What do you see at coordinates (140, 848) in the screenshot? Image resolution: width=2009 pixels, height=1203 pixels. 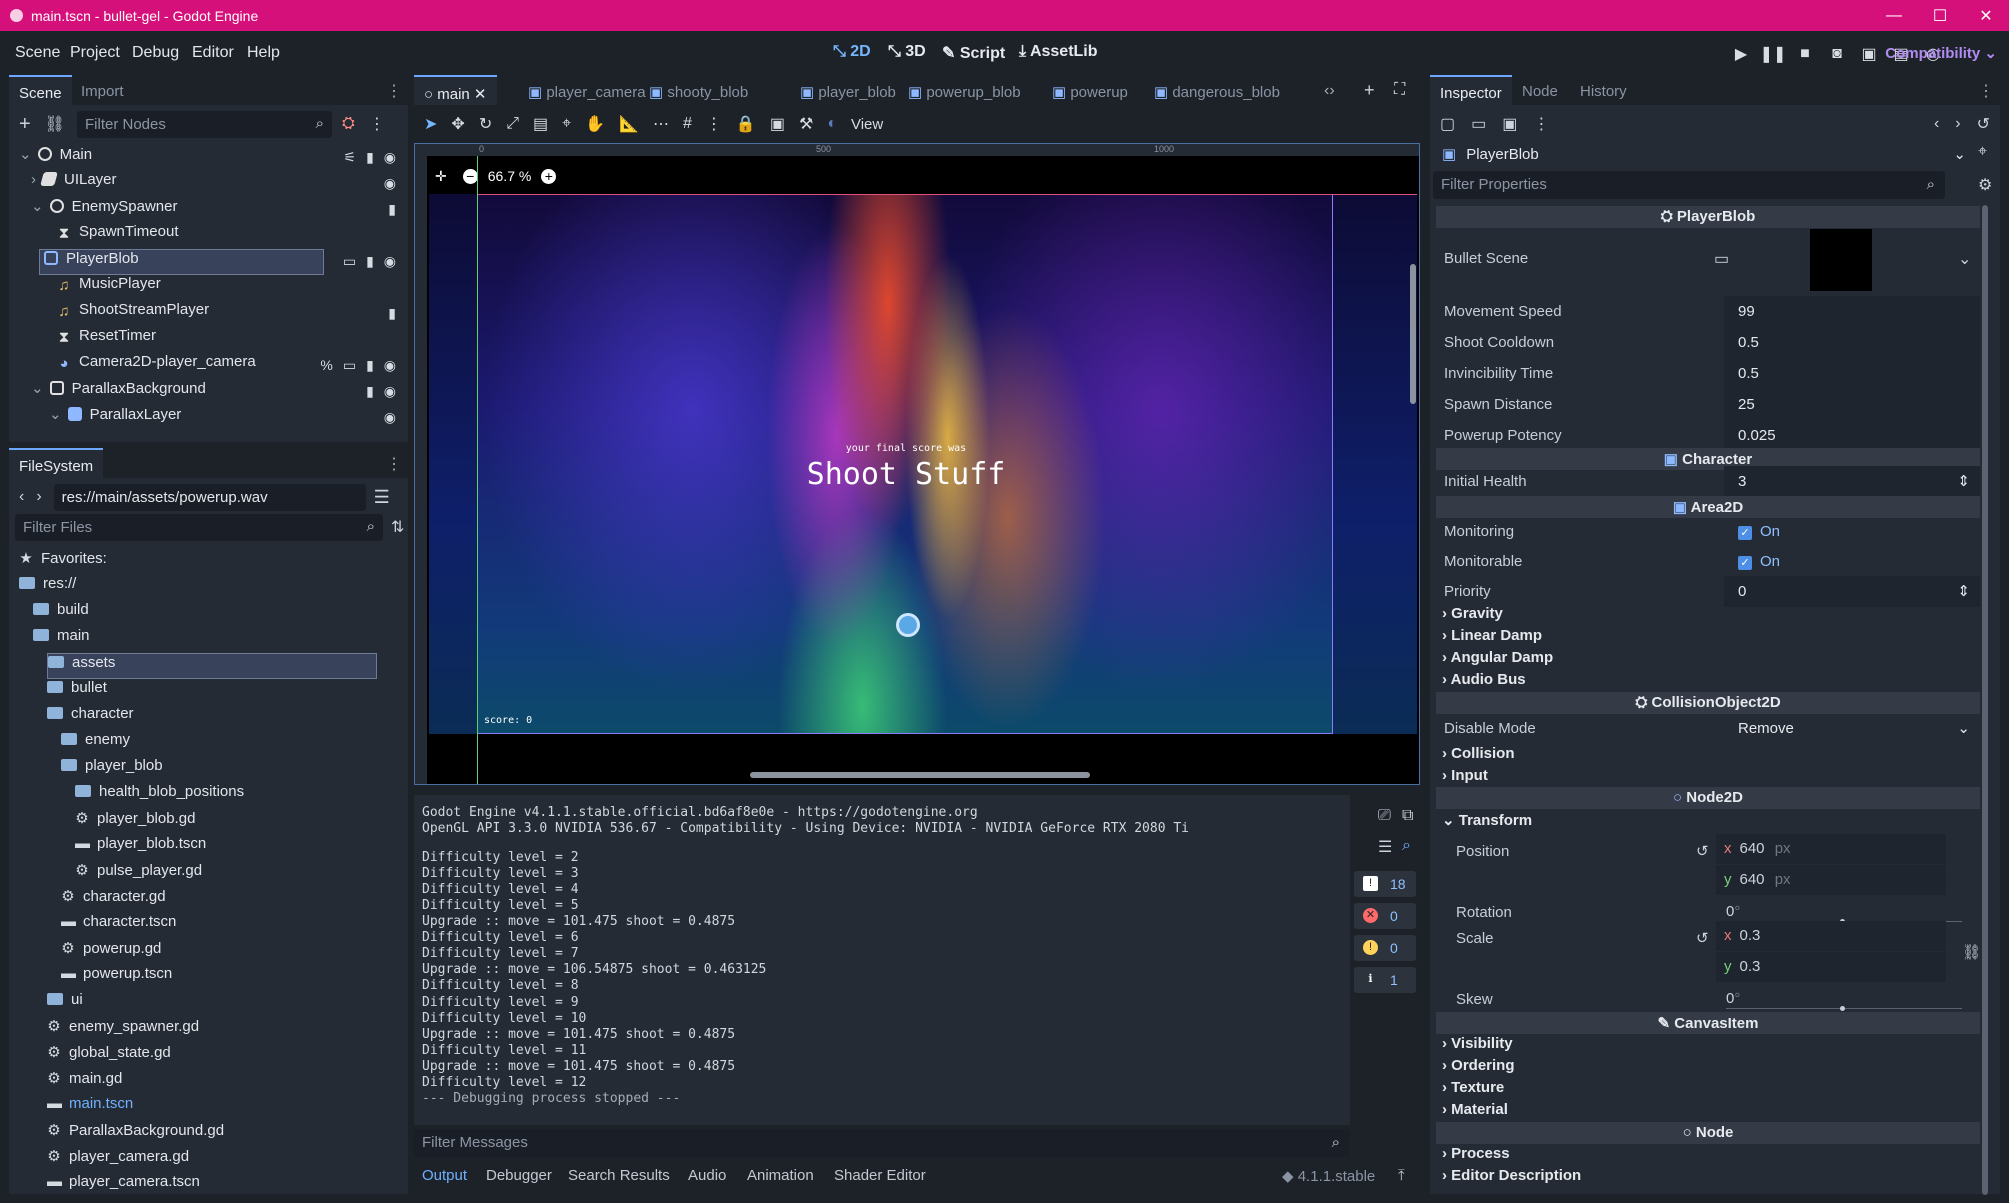 I see `file-item: ▬ player_blob.tscn` at bounding box center [140, 848].